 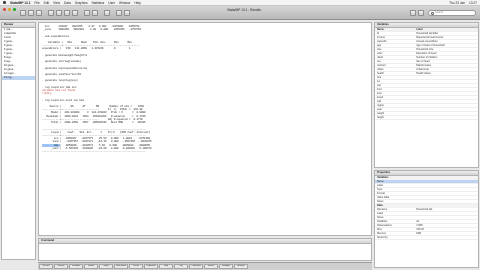 I want to click on variable-name: inc, so click(x=379, y=81).